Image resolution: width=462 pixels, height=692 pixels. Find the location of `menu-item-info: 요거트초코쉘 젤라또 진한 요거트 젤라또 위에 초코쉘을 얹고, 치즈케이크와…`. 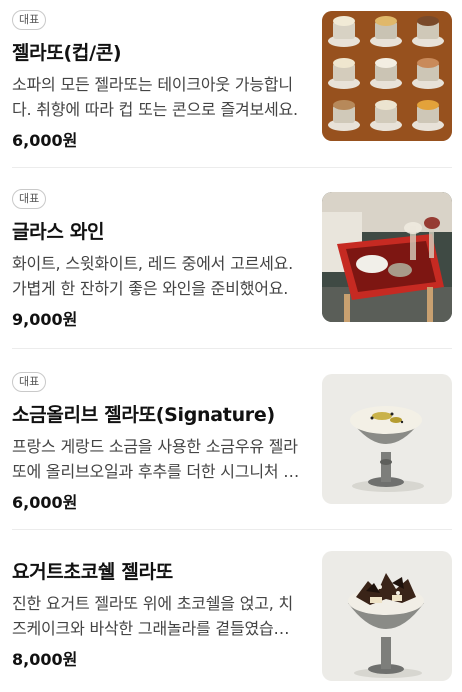

menu-item-info: 요거트초코쉘 젤라또 진한 요거트 젤라또 위에 초코쉘을 얹고, 치즈케이크와… is located at coordinates (160, 613).